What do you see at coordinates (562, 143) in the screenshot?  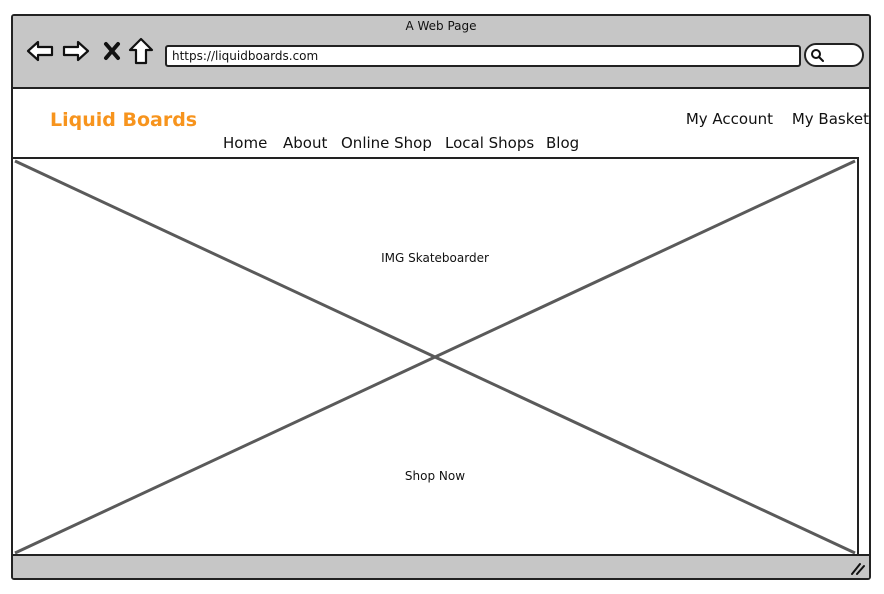 I see `nav-blog: Blog` at bounding box center [562, 143].